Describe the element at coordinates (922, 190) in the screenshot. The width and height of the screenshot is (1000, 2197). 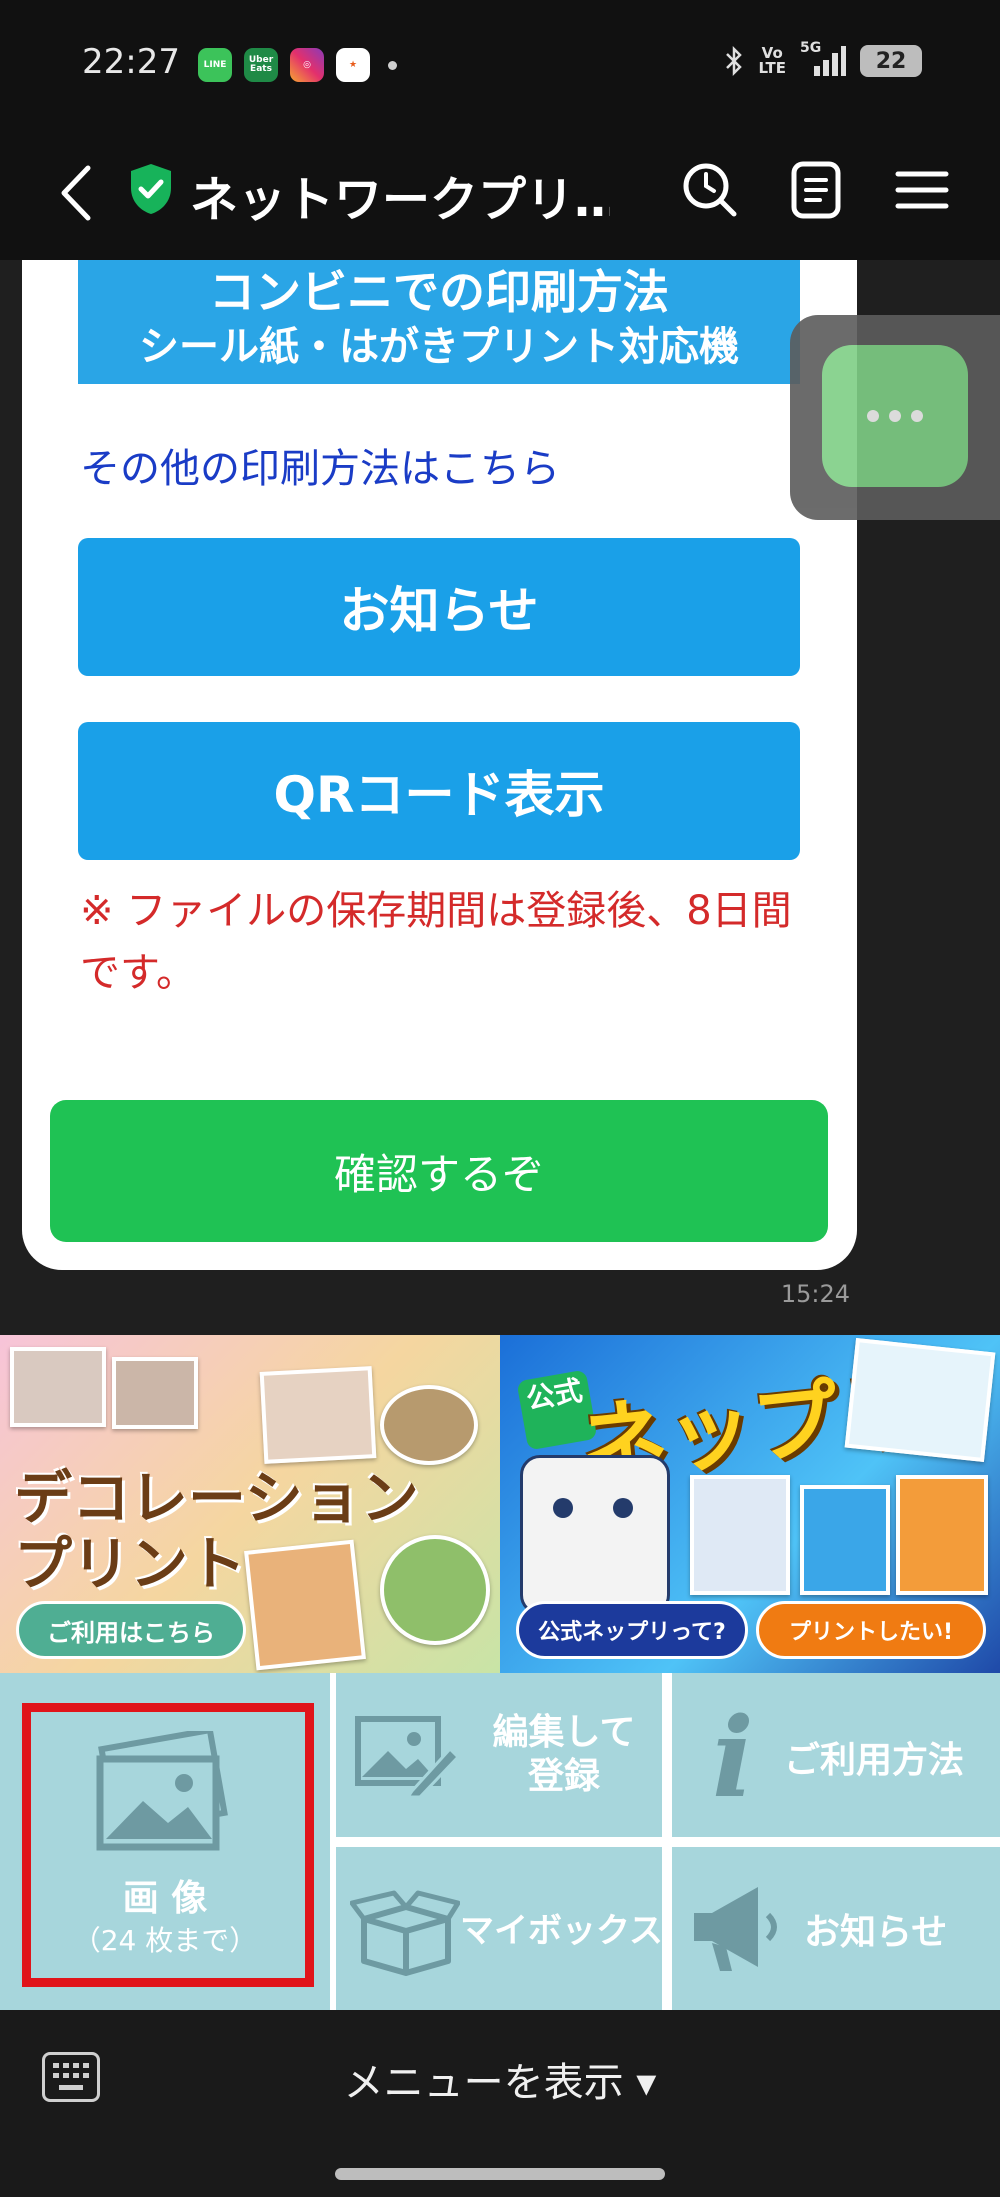
I see `menu-icon` at that location.